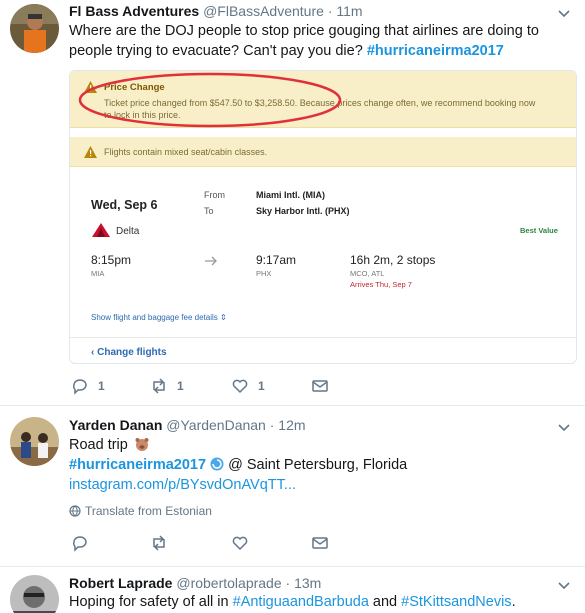 The image size is (585, 613). I want to click on tweet-header: Robert Laprade @robertolaprade · 13m, so click(195, 583).